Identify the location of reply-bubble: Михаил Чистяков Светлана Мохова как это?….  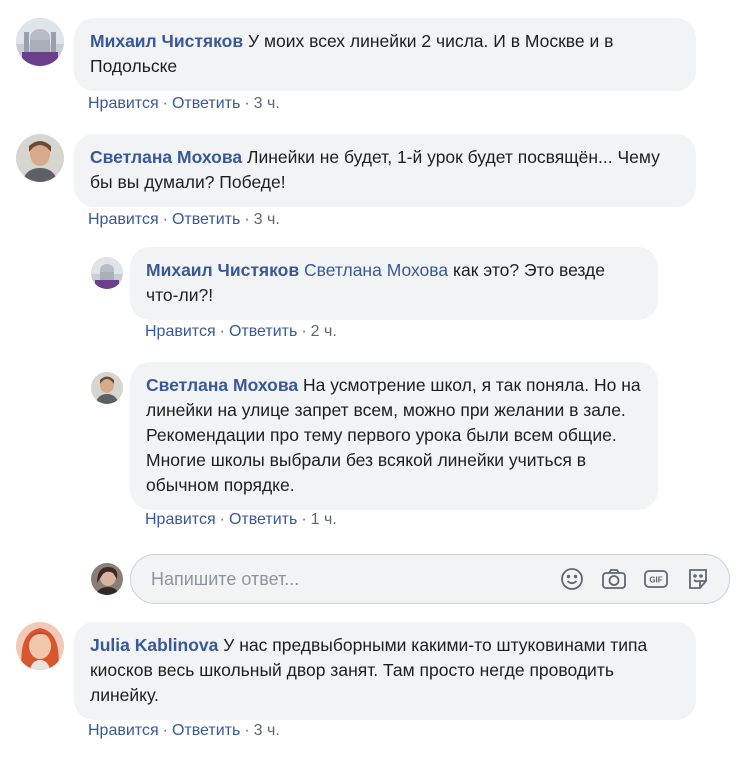
(394, 283).